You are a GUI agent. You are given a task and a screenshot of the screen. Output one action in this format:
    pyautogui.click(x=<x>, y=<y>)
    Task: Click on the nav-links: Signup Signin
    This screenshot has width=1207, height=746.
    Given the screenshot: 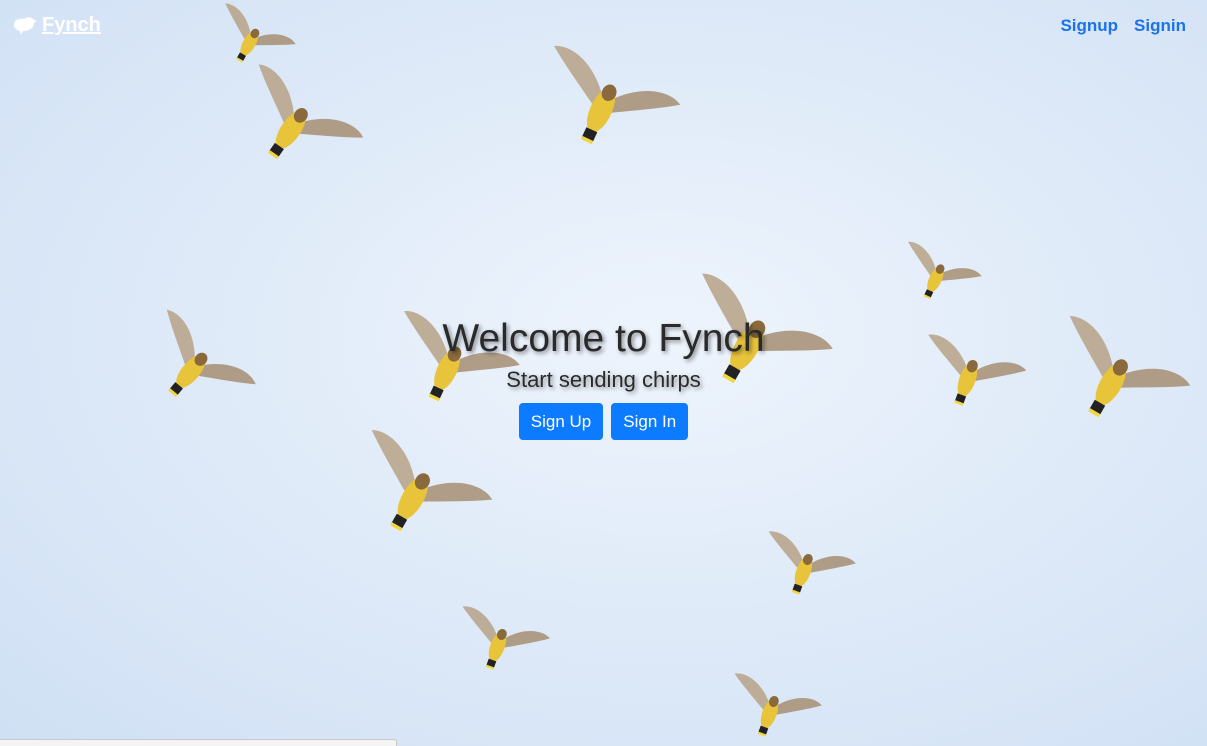 What is the action you would take?
    pyautogui.click(x=1123, y=26)
    